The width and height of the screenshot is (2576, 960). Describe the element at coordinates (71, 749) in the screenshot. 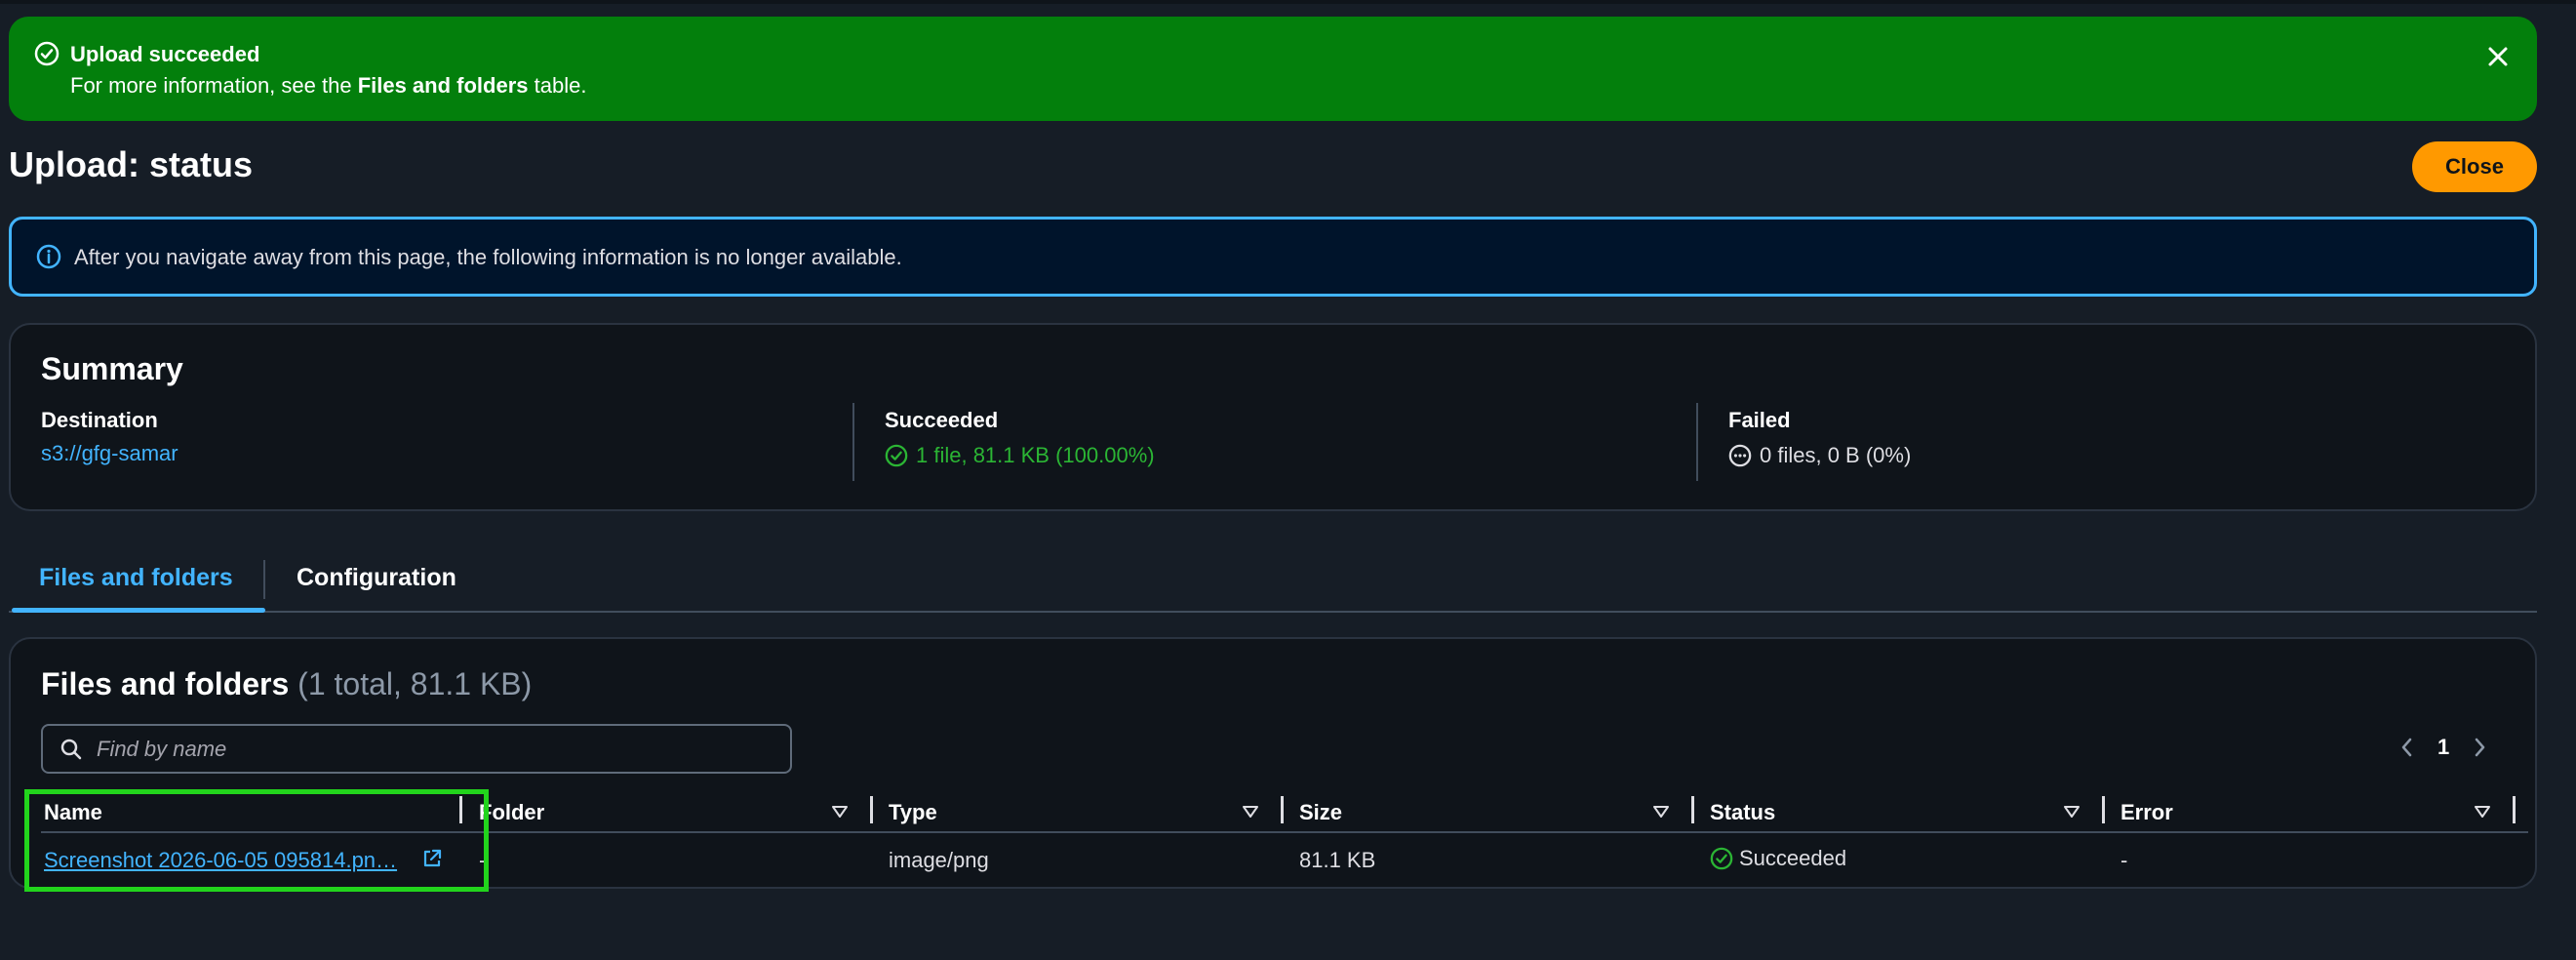

I see `search-icon` at that location.